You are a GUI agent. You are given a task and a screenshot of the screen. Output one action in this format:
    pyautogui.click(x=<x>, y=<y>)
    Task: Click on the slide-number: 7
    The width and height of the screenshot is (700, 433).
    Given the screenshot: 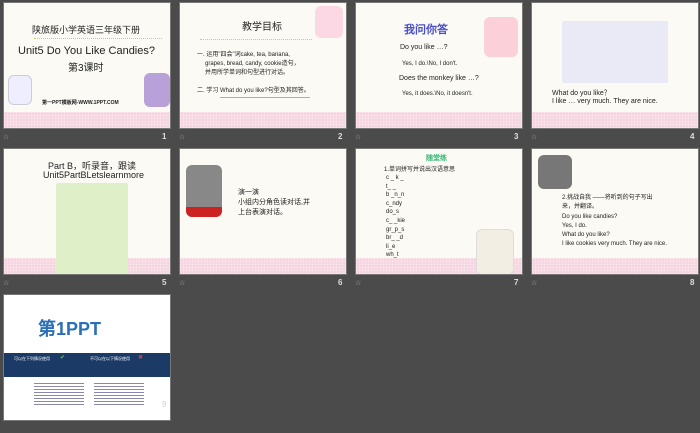 What is the action you would take?
    pyautogui.click(x=516, y=282)
    